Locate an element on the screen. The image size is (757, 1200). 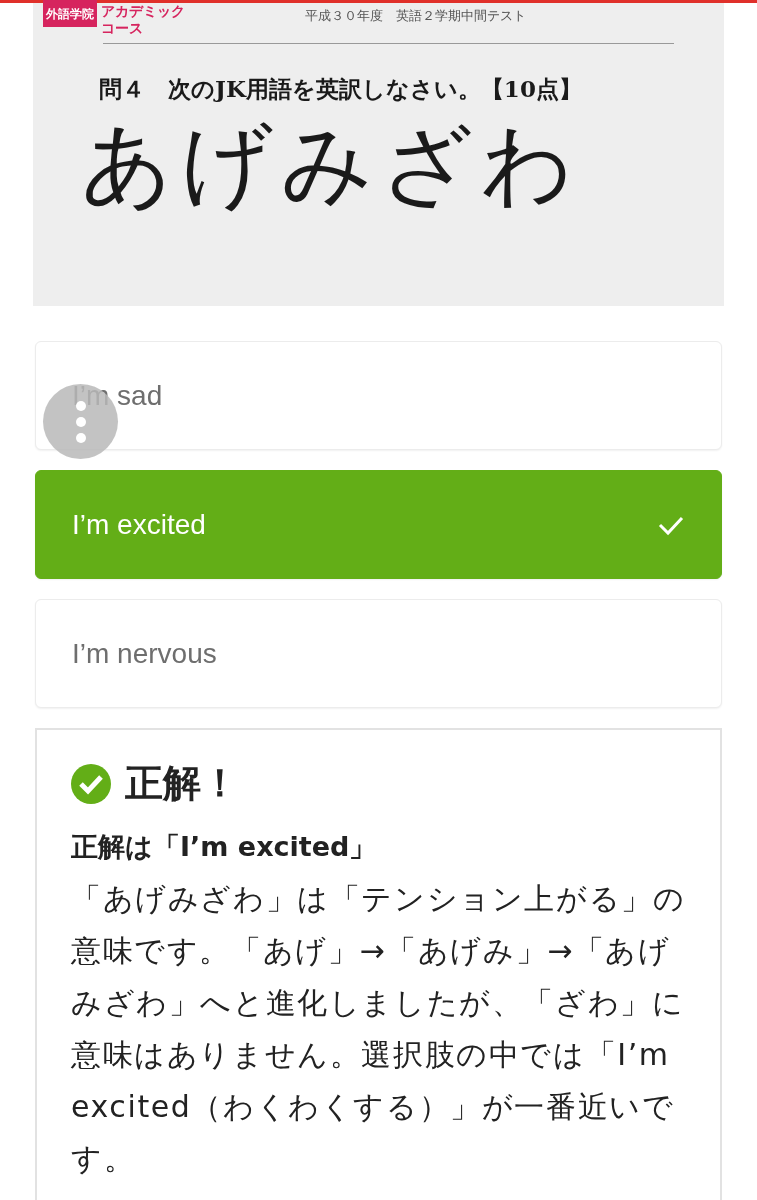
question-text: 問４ 次のJK用語を英訳しなさい。【10点】 is located at coordinates (341, 89).